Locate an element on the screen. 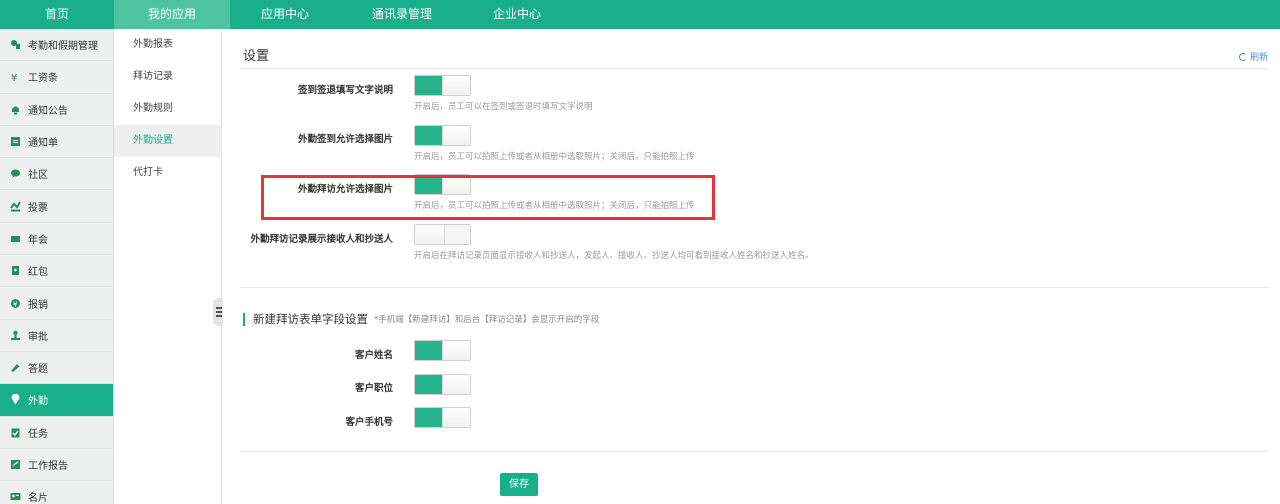 This screenshot has height=504, width=1280. section-note: *手机端【新建拜访】和后台【拜访记录】会显示开启的字段 is located at coordinates (487, 320).